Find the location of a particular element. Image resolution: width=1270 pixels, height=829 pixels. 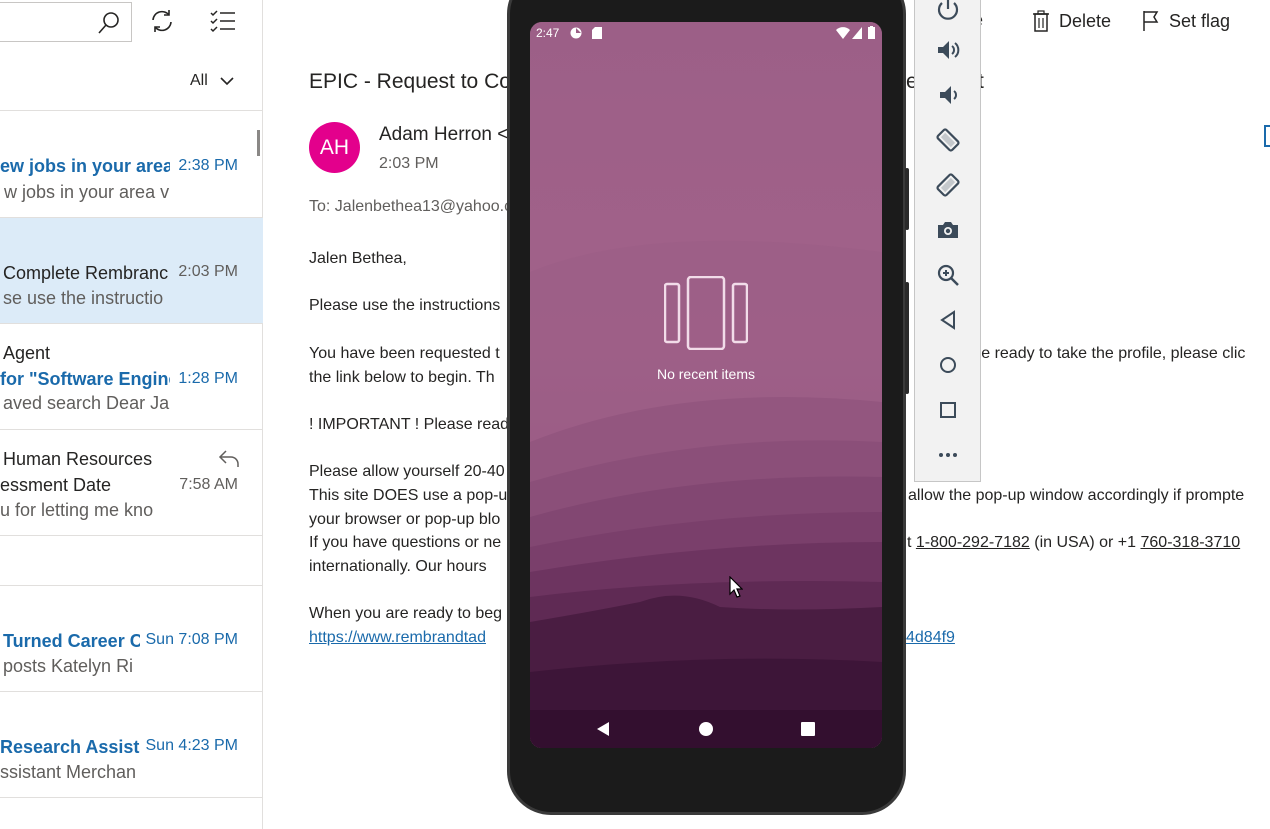

mail-sender: Human Resources is located at coordinates (78, 459).